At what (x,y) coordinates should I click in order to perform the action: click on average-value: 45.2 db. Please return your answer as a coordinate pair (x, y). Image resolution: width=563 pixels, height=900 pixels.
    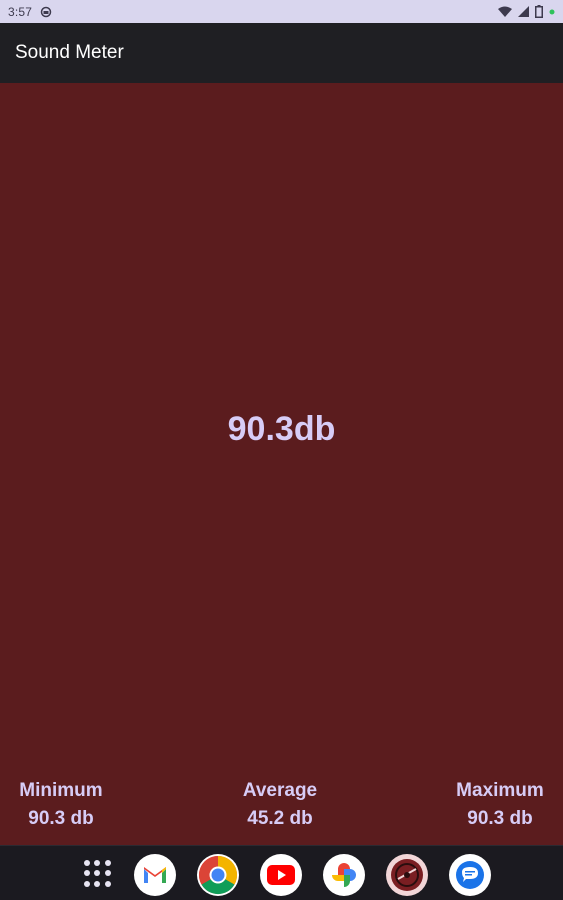
    Looking at the image, I should click on (280, 818).